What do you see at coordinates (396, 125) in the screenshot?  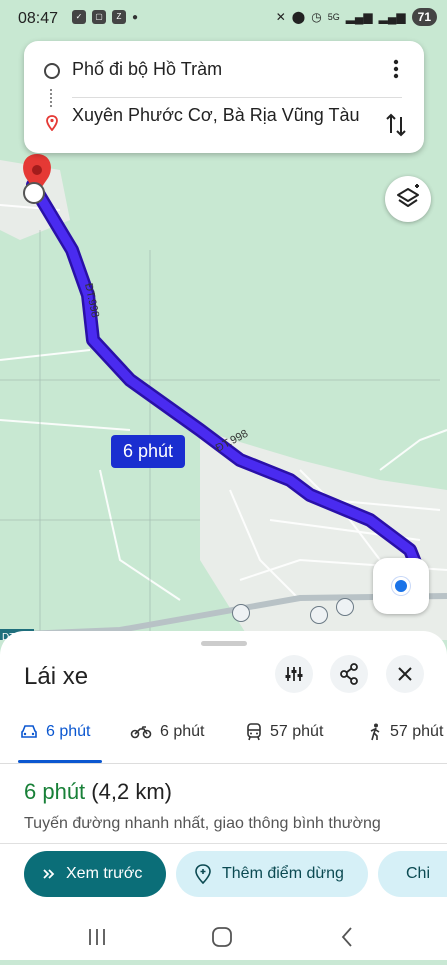 I see `swap-icon` at bounding box center [396, 125].